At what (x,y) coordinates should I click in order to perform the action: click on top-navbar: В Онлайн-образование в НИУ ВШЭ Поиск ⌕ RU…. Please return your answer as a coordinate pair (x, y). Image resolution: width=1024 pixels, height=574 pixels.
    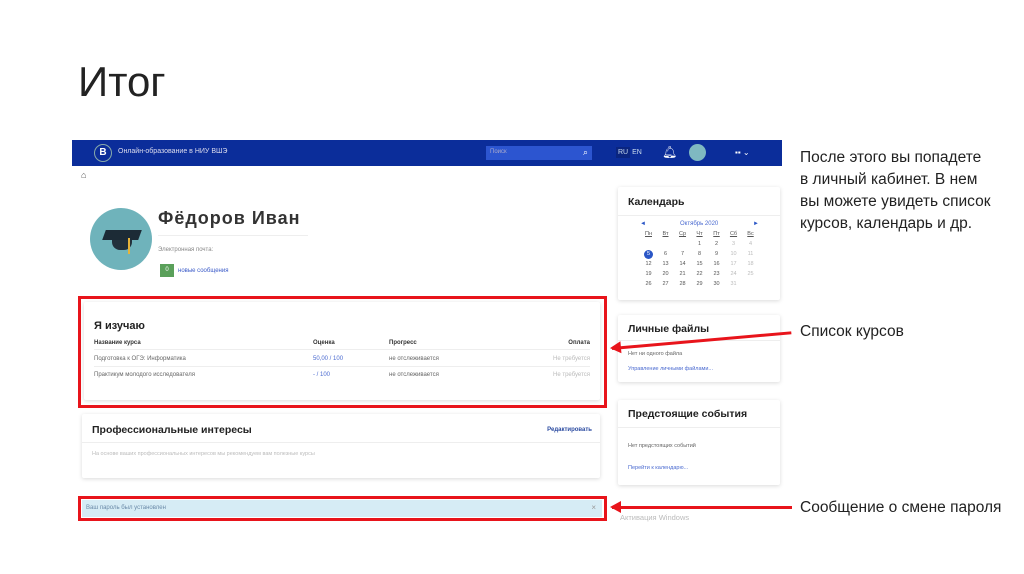
    Looking at the image, I should click on (427, 153).